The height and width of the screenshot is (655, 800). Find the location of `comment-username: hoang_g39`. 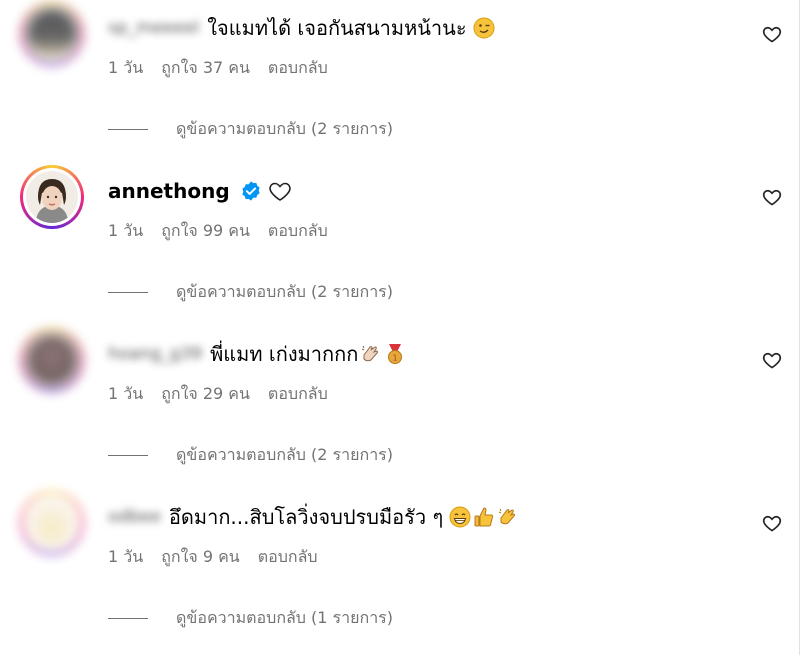

comment-username: hoang_g39 is located at coordinates (155, 354).